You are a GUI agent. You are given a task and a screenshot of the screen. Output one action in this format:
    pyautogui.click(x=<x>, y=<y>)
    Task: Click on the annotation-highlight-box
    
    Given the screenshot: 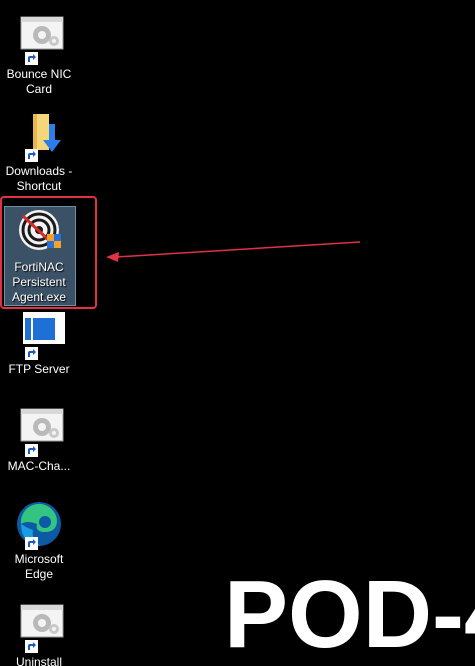 What is the action you would take?
    pyautogui.click(x=48, y=252)
    